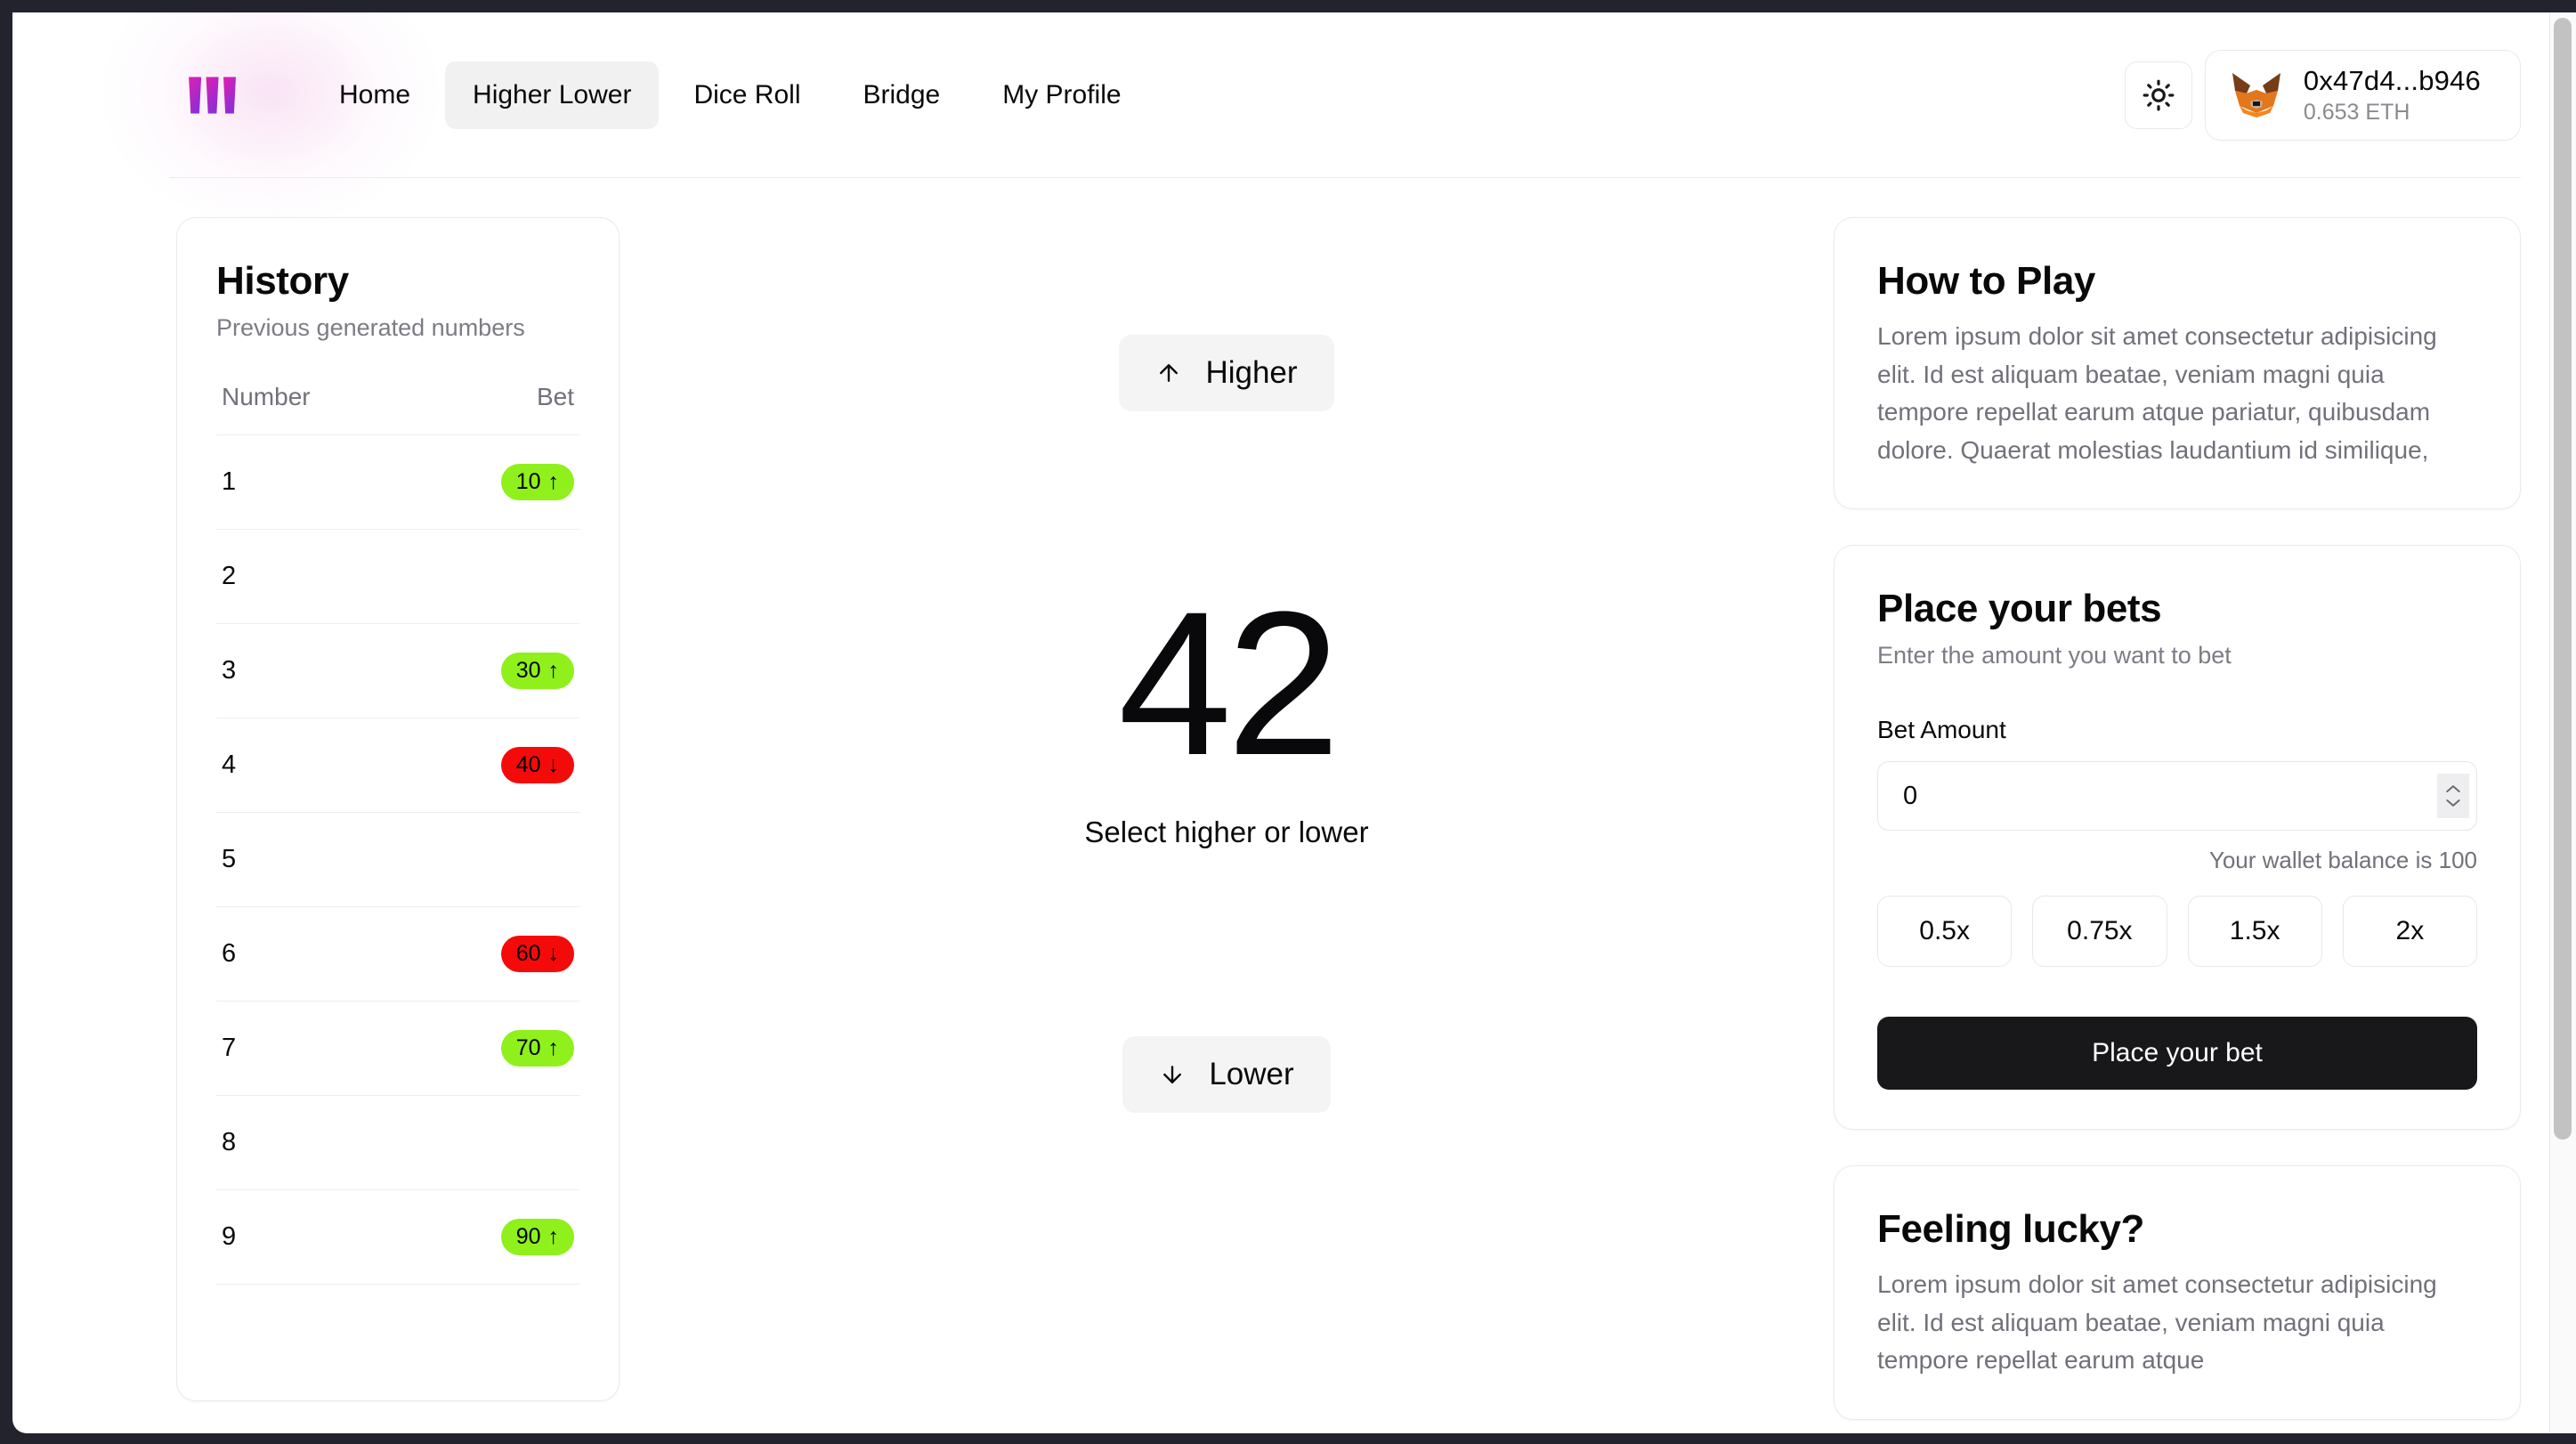 Image resolution: width=2576 pixels, height=1444 pixels. Describe the element at coordinates (2019, 609) in the screenshot. I see `place-bets-title: Place your bets` at that location.